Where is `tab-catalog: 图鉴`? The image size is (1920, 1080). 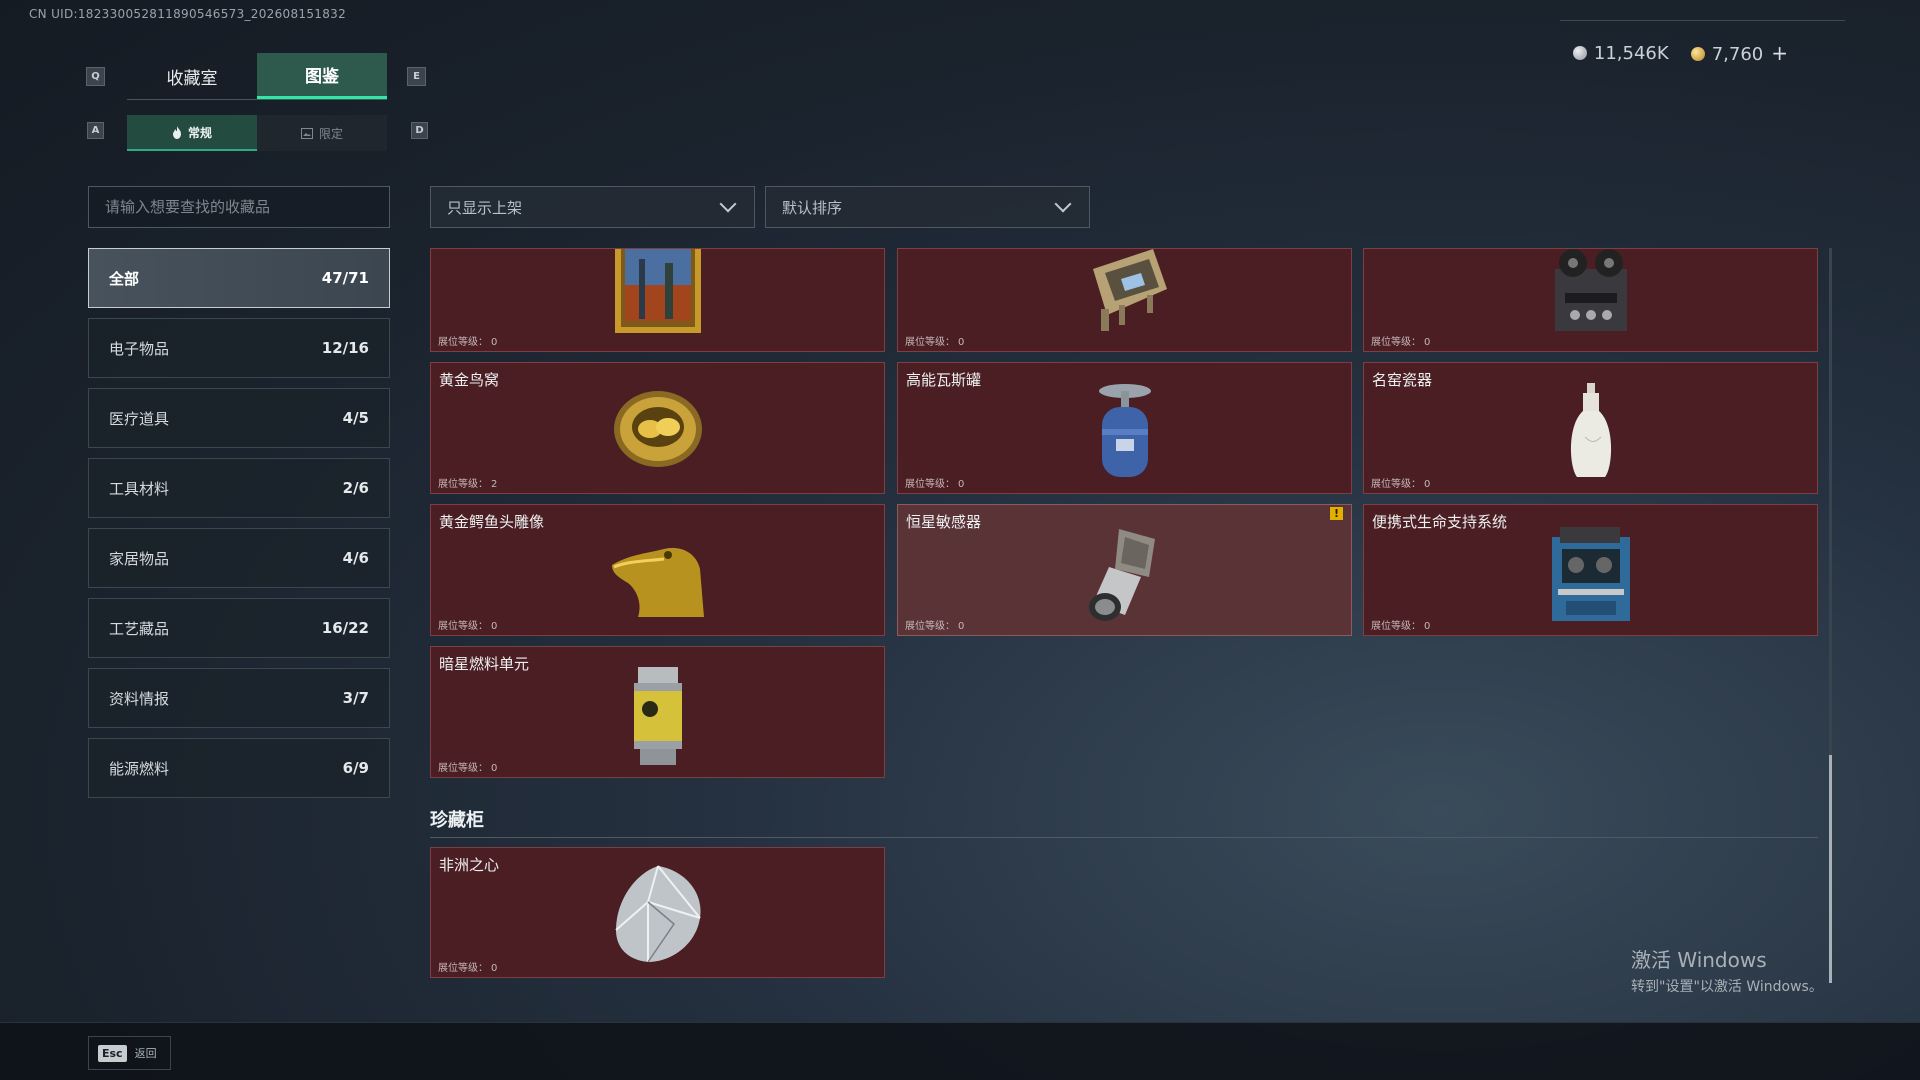
tab-catalog: 图鉴 is located at coordinates (322, 76).